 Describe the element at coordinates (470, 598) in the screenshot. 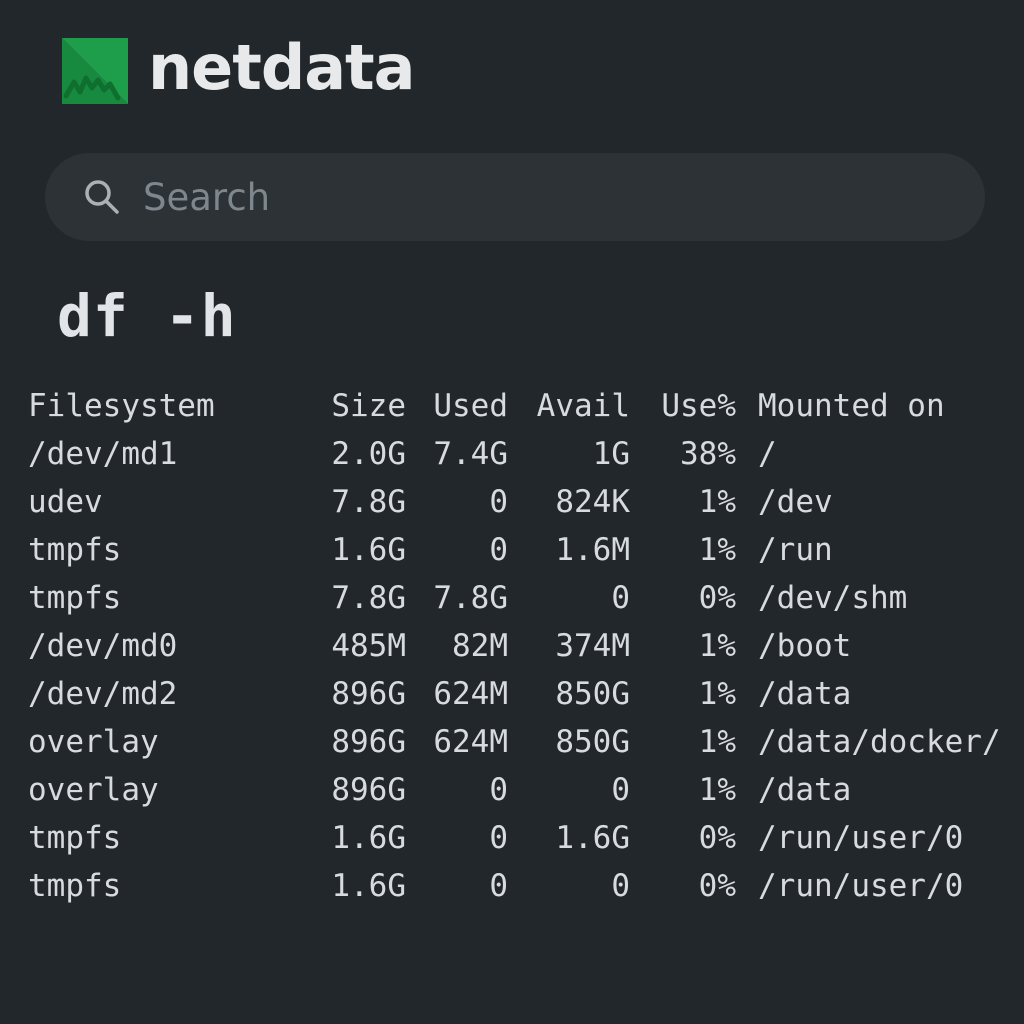

I see `used-cell: 7.8G` at that location.